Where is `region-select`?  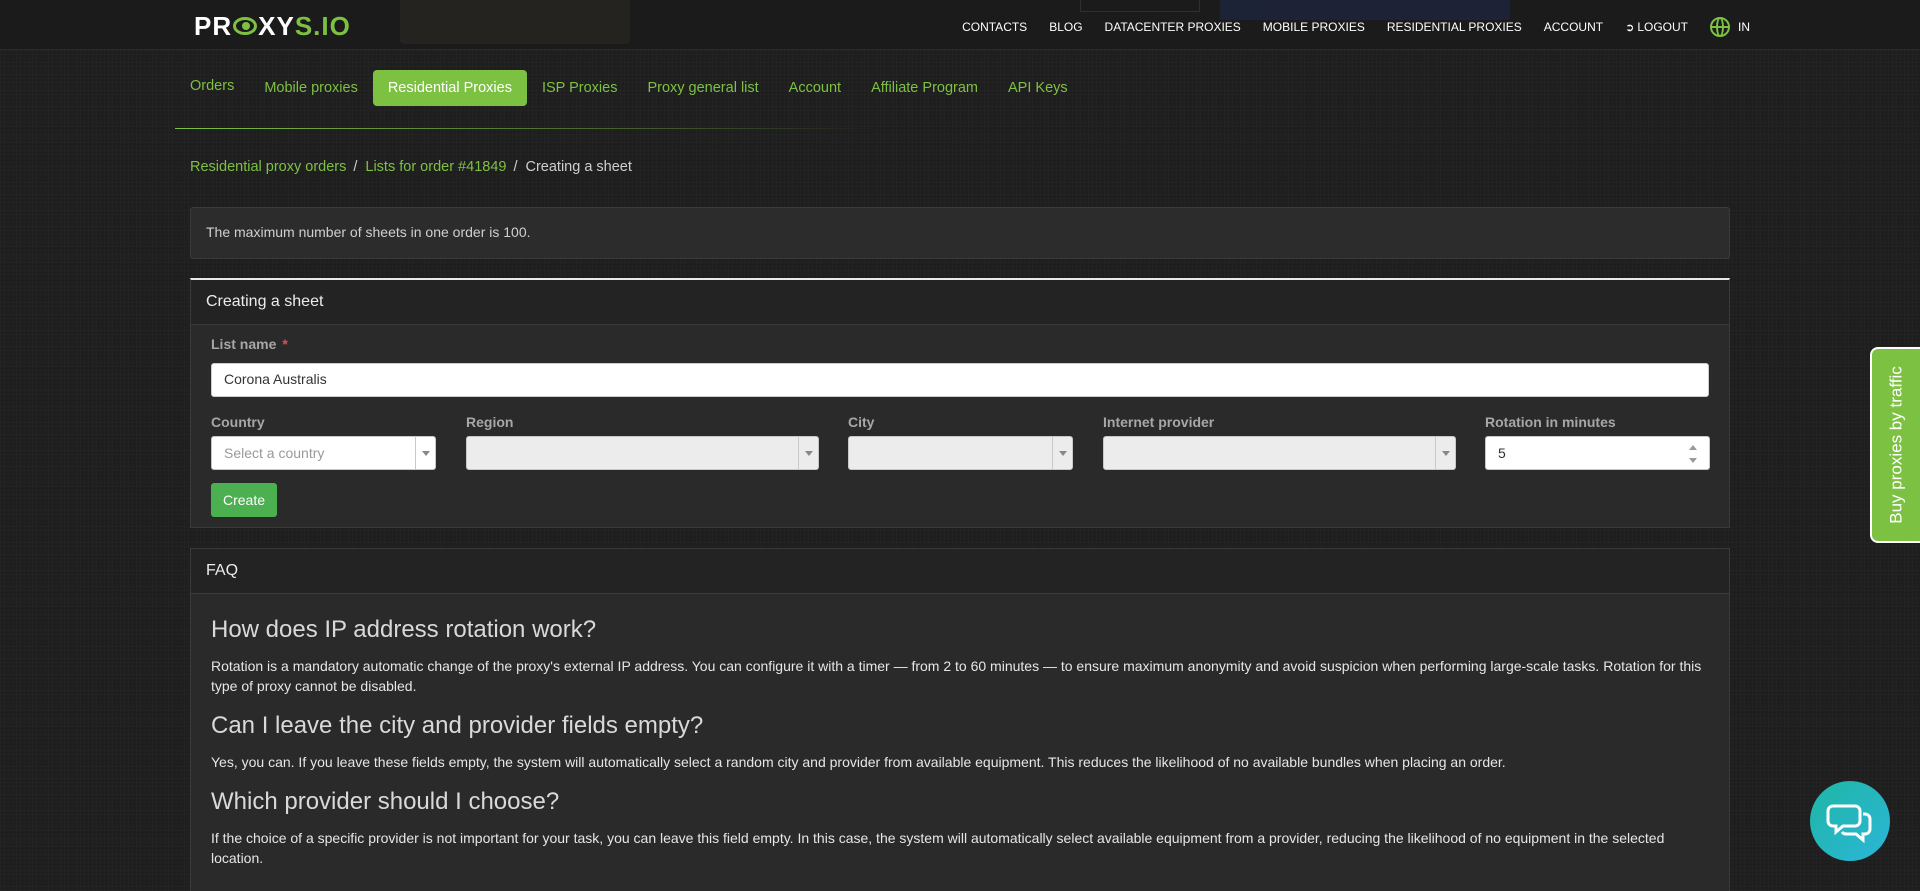 region-select is located at coordinates (642, 453).